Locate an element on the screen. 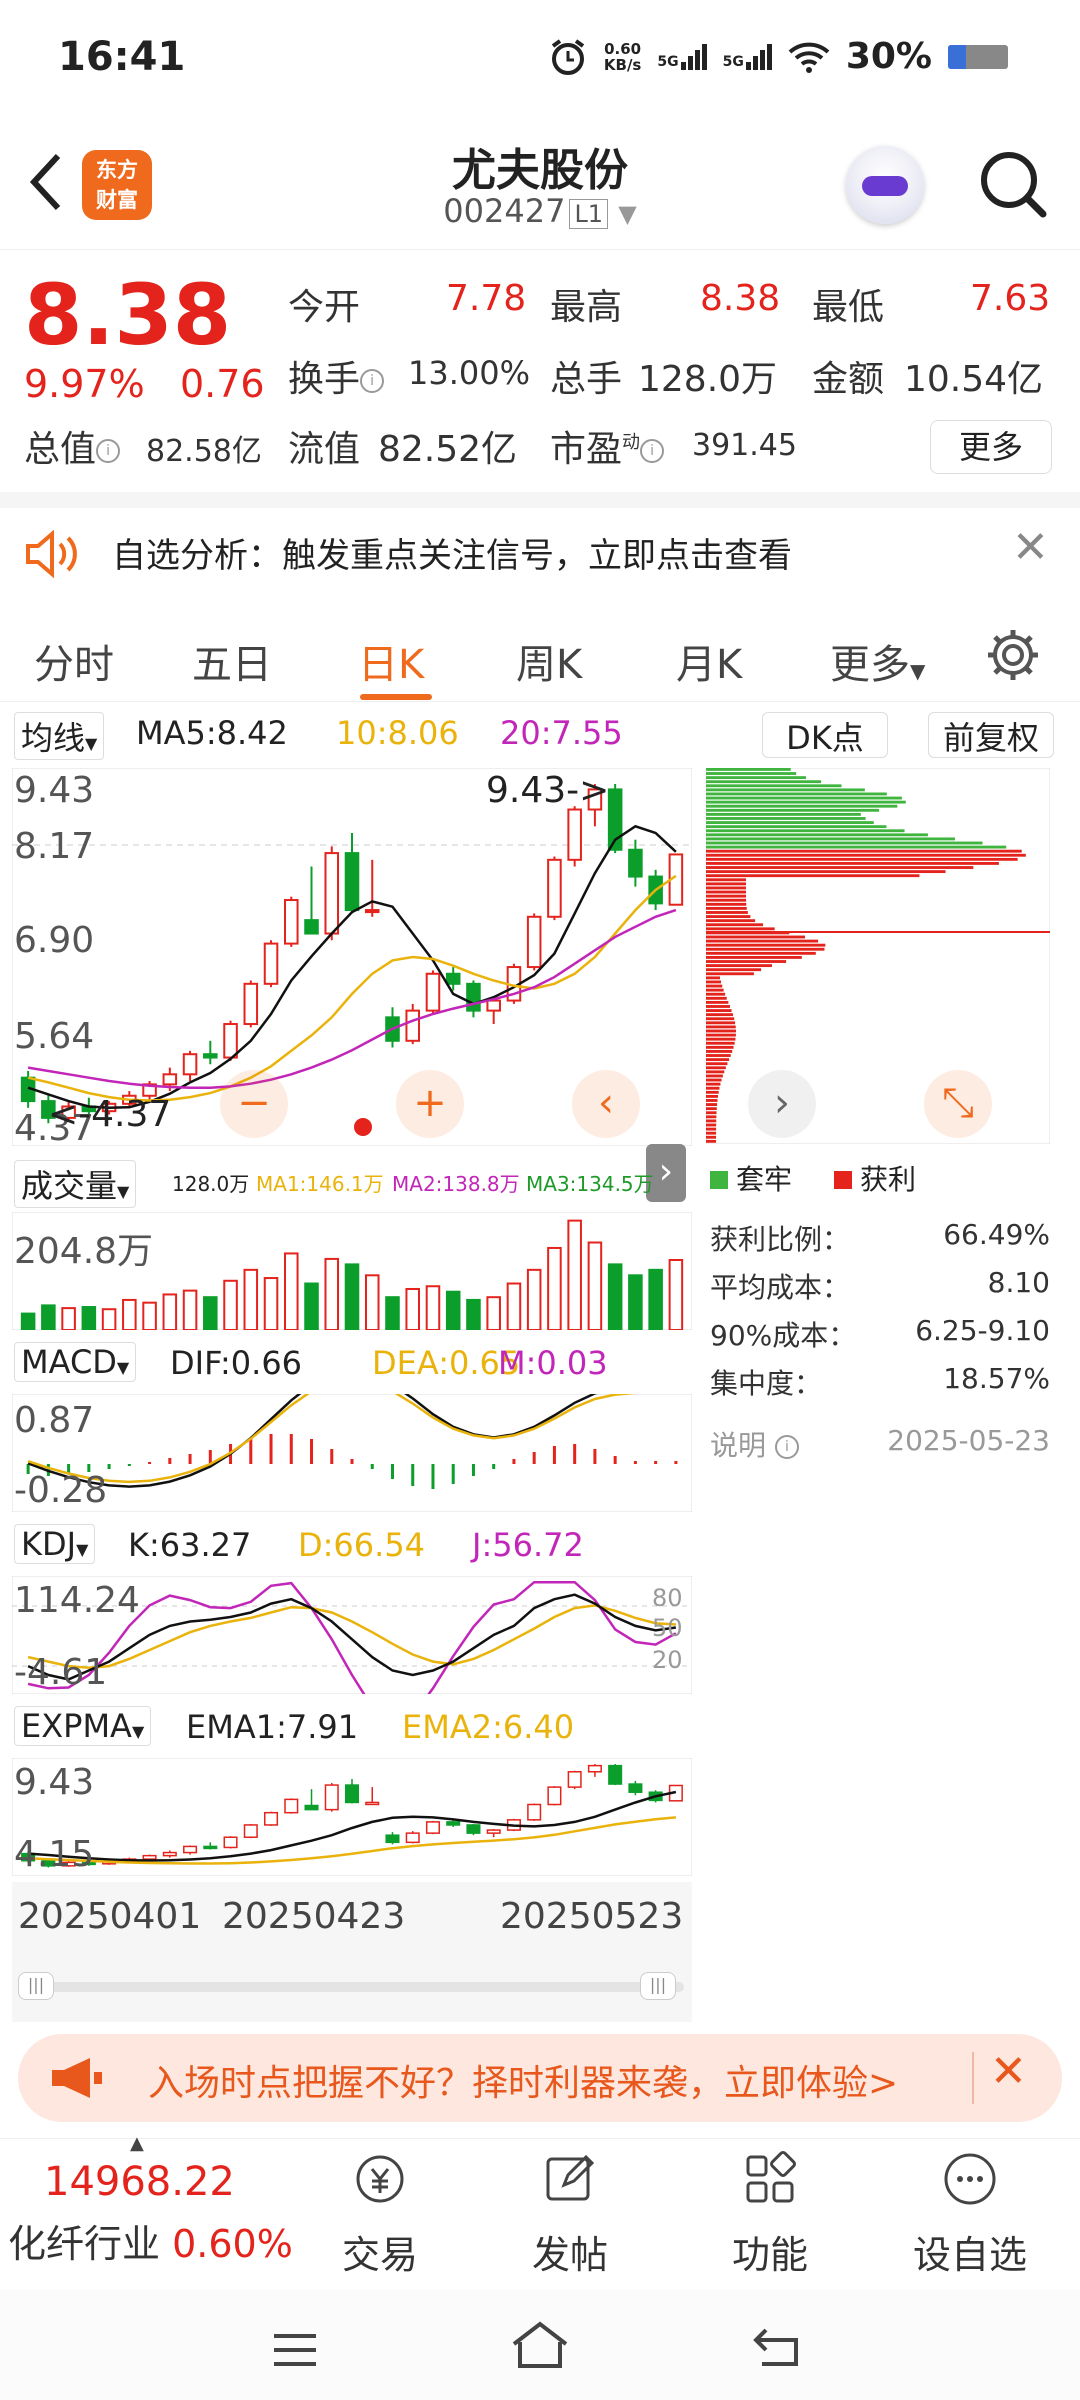 This screenshot has width=1080, height=2400. menu-icon is located at coordinates (295, 2350).